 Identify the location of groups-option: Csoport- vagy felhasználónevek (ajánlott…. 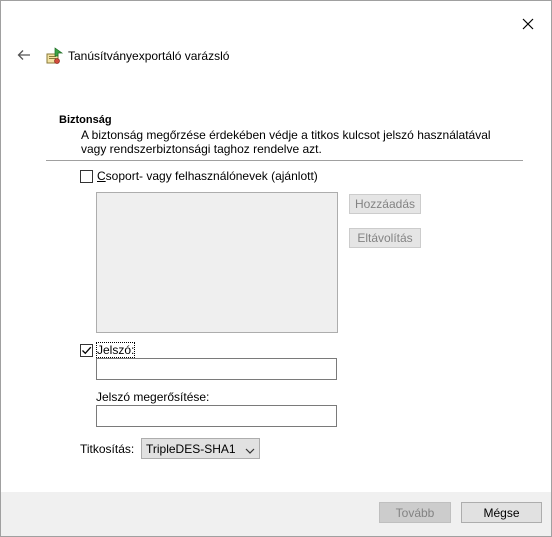
(199, 176).